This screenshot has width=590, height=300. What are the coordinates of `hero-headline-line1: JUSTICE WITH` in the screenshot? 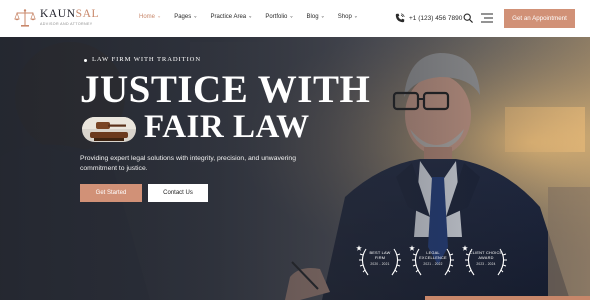 It's located at (225, 89).